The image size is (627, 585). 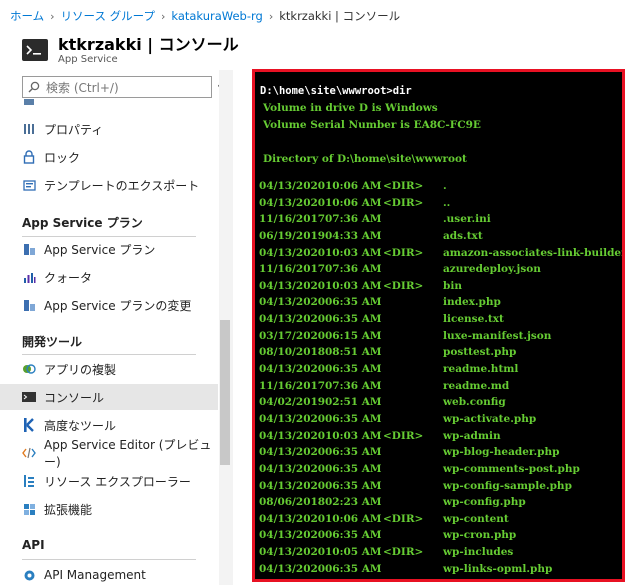 What do you see at coordinates (372, 125) in the screenshot?
I see `console-serial-line: Volume Serial Number is EA8C-FC9E` at bounding box center [372, 125].